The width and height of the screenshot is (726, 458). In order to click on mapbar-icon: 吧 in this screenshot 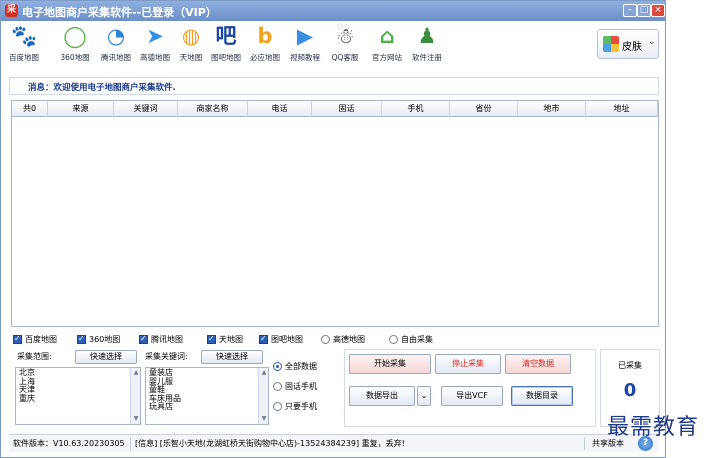, I will do `click(226, 36)`.